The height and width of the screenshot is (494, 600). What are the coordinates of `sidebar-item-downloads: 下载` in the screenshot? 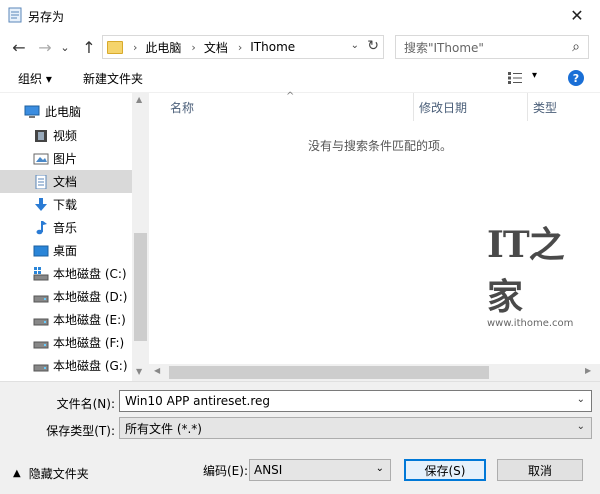 It's located at (66, 204).